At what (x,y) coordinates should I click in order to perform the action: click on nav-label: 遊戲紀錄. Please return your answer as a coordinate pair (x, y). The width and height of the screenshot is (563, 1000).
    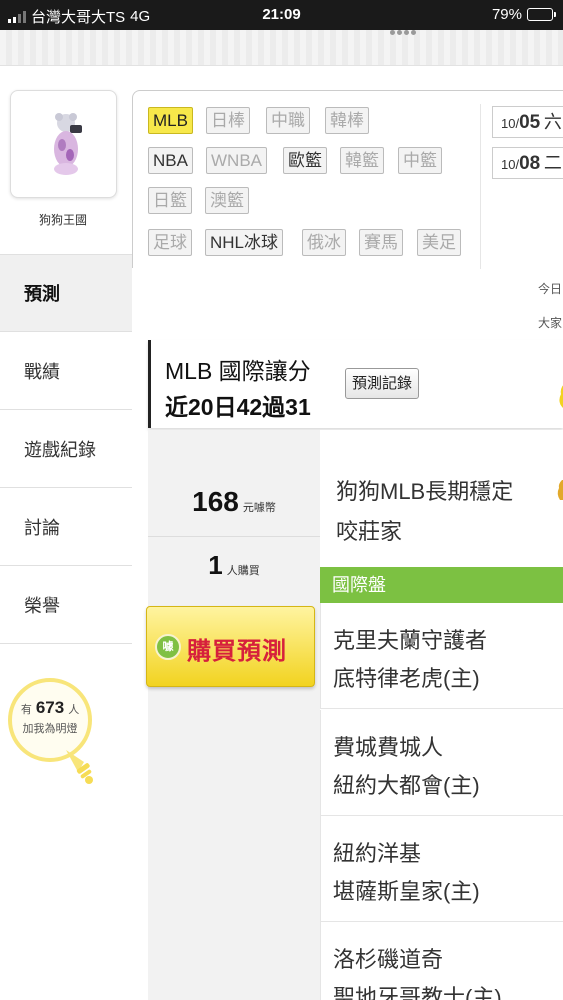
    Looking at the image, I should click on (60, 449).